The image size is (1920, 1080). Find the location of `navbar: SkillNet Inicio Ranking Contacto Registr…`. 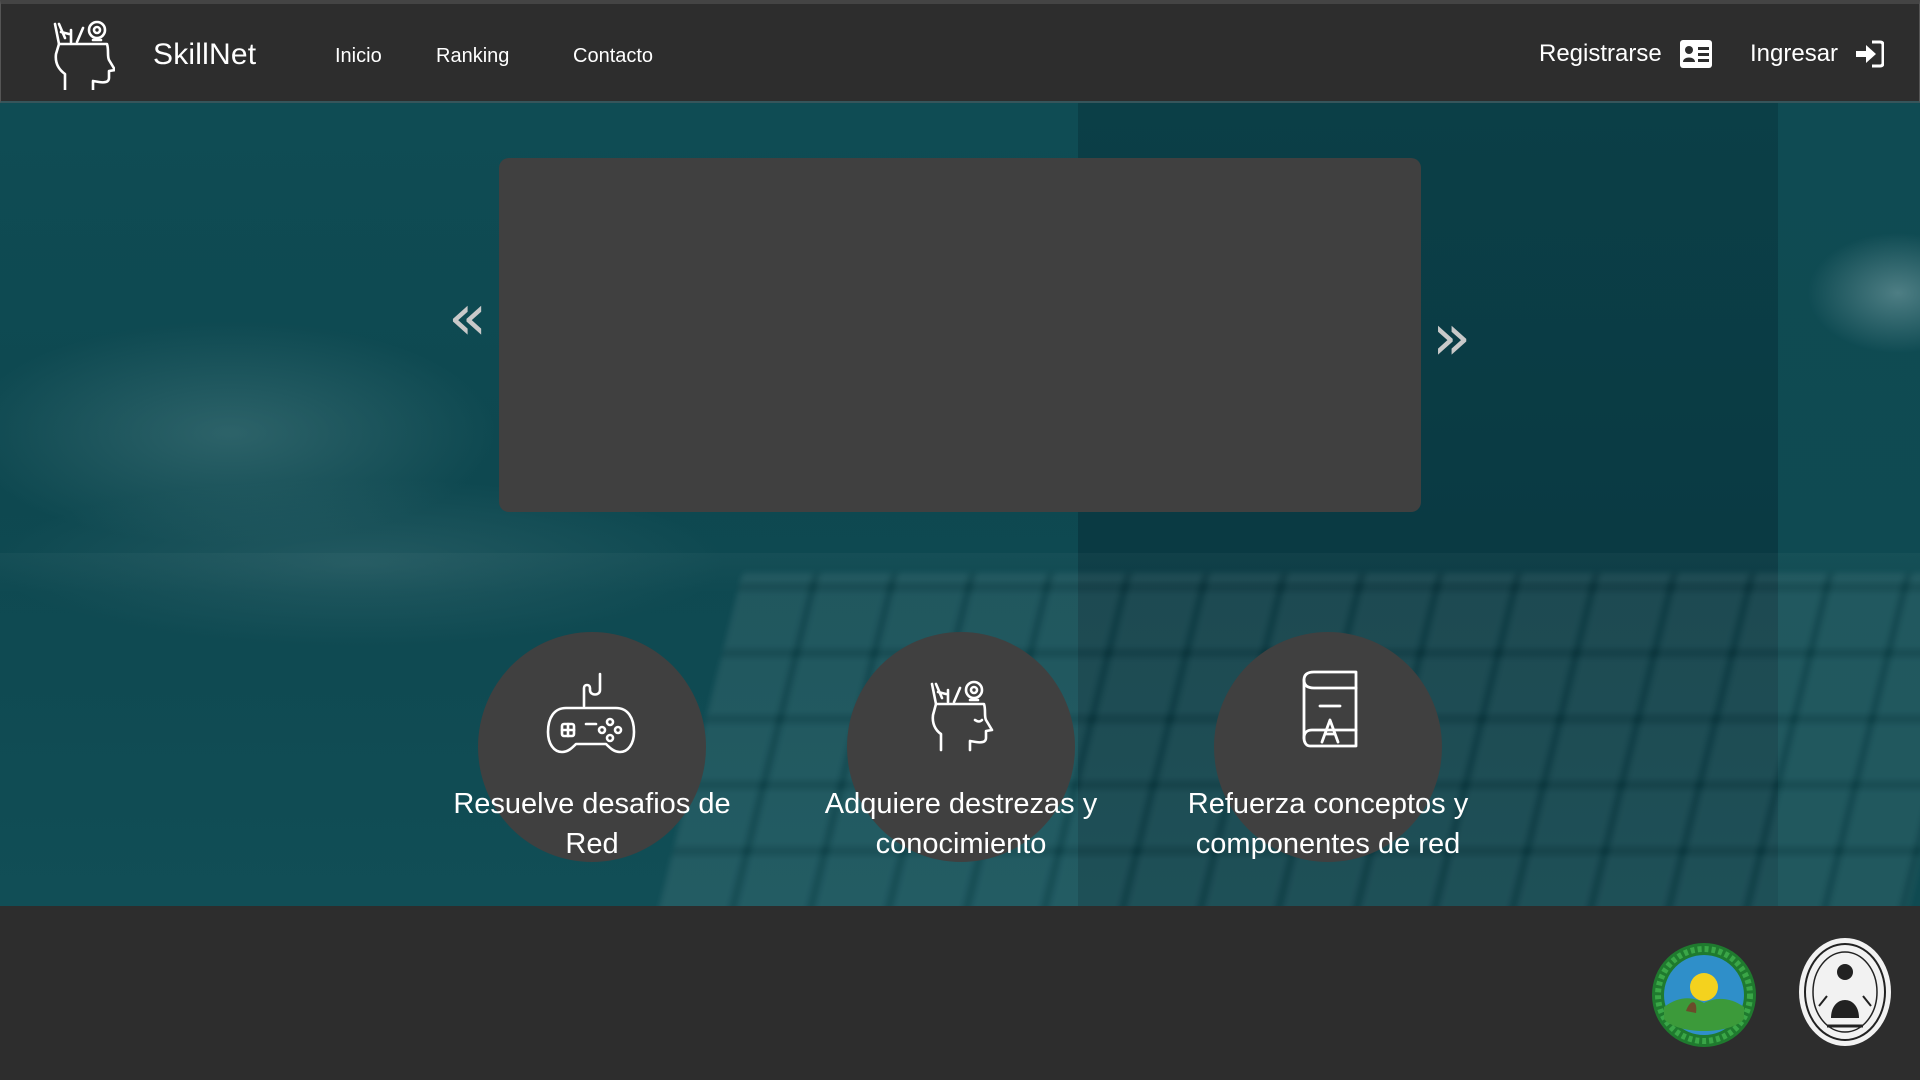

navbar: SkillNet Inicio Ranking Contacto Registr… is located at coordinates (960, 51).